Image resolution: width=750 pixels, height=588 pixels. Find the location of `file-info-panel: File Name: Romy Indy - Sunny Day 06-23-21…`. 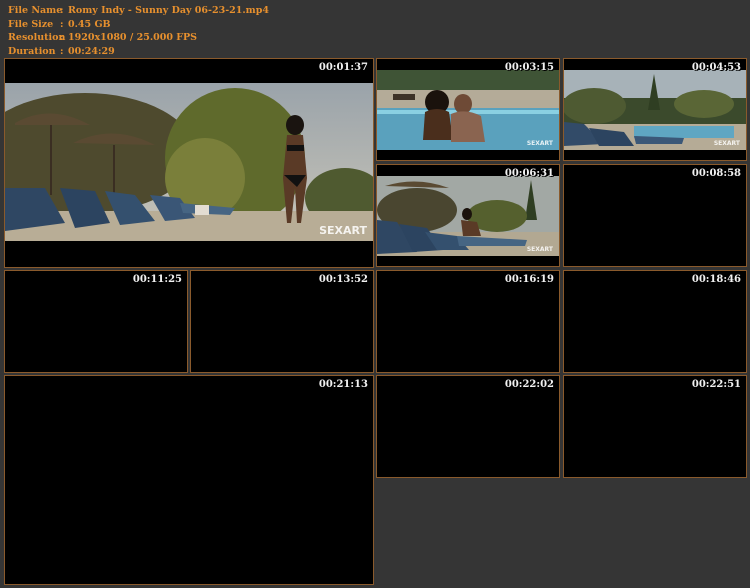

file-info-panel: File Name: Romy Indy - Sunny Day 06-23-21… is located at coordinates (138, 31).